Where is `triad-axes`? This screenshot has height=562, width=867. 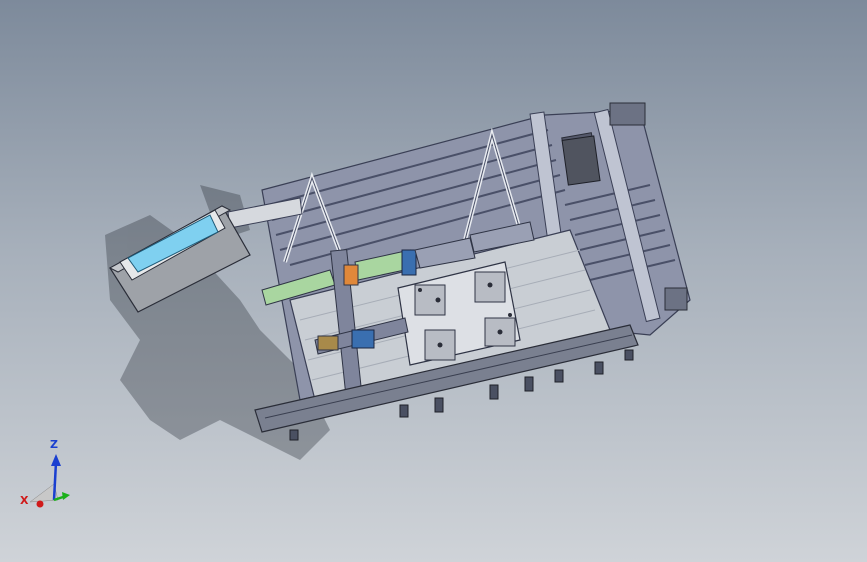 triad-axes is located at coordinates (49, 481).